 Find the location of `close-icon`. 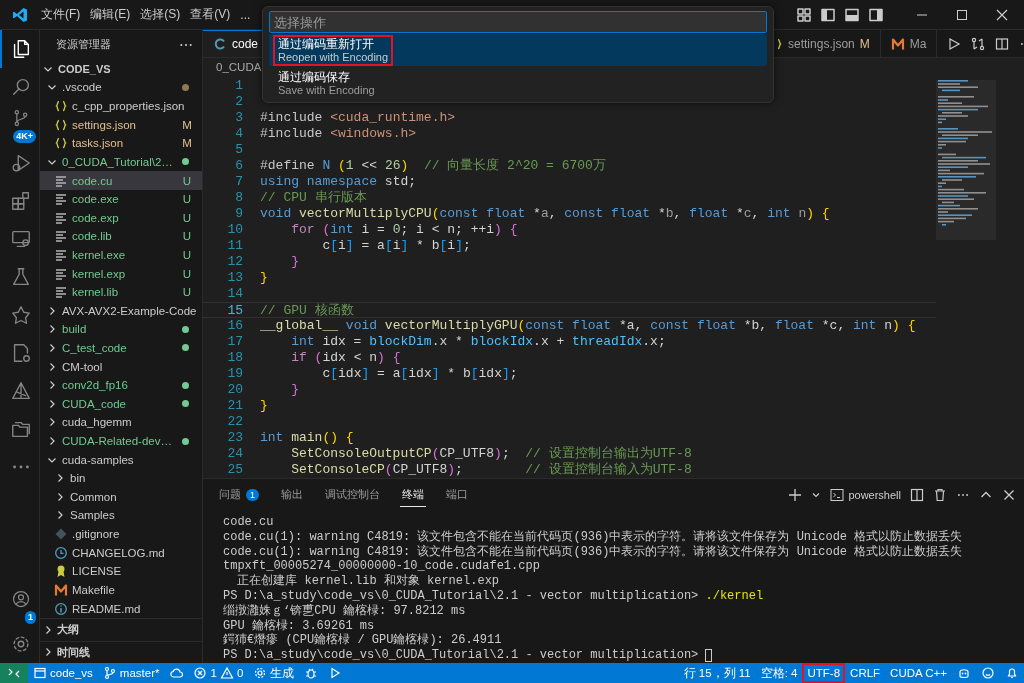

close-icon is located at coordinates (1009, 495).